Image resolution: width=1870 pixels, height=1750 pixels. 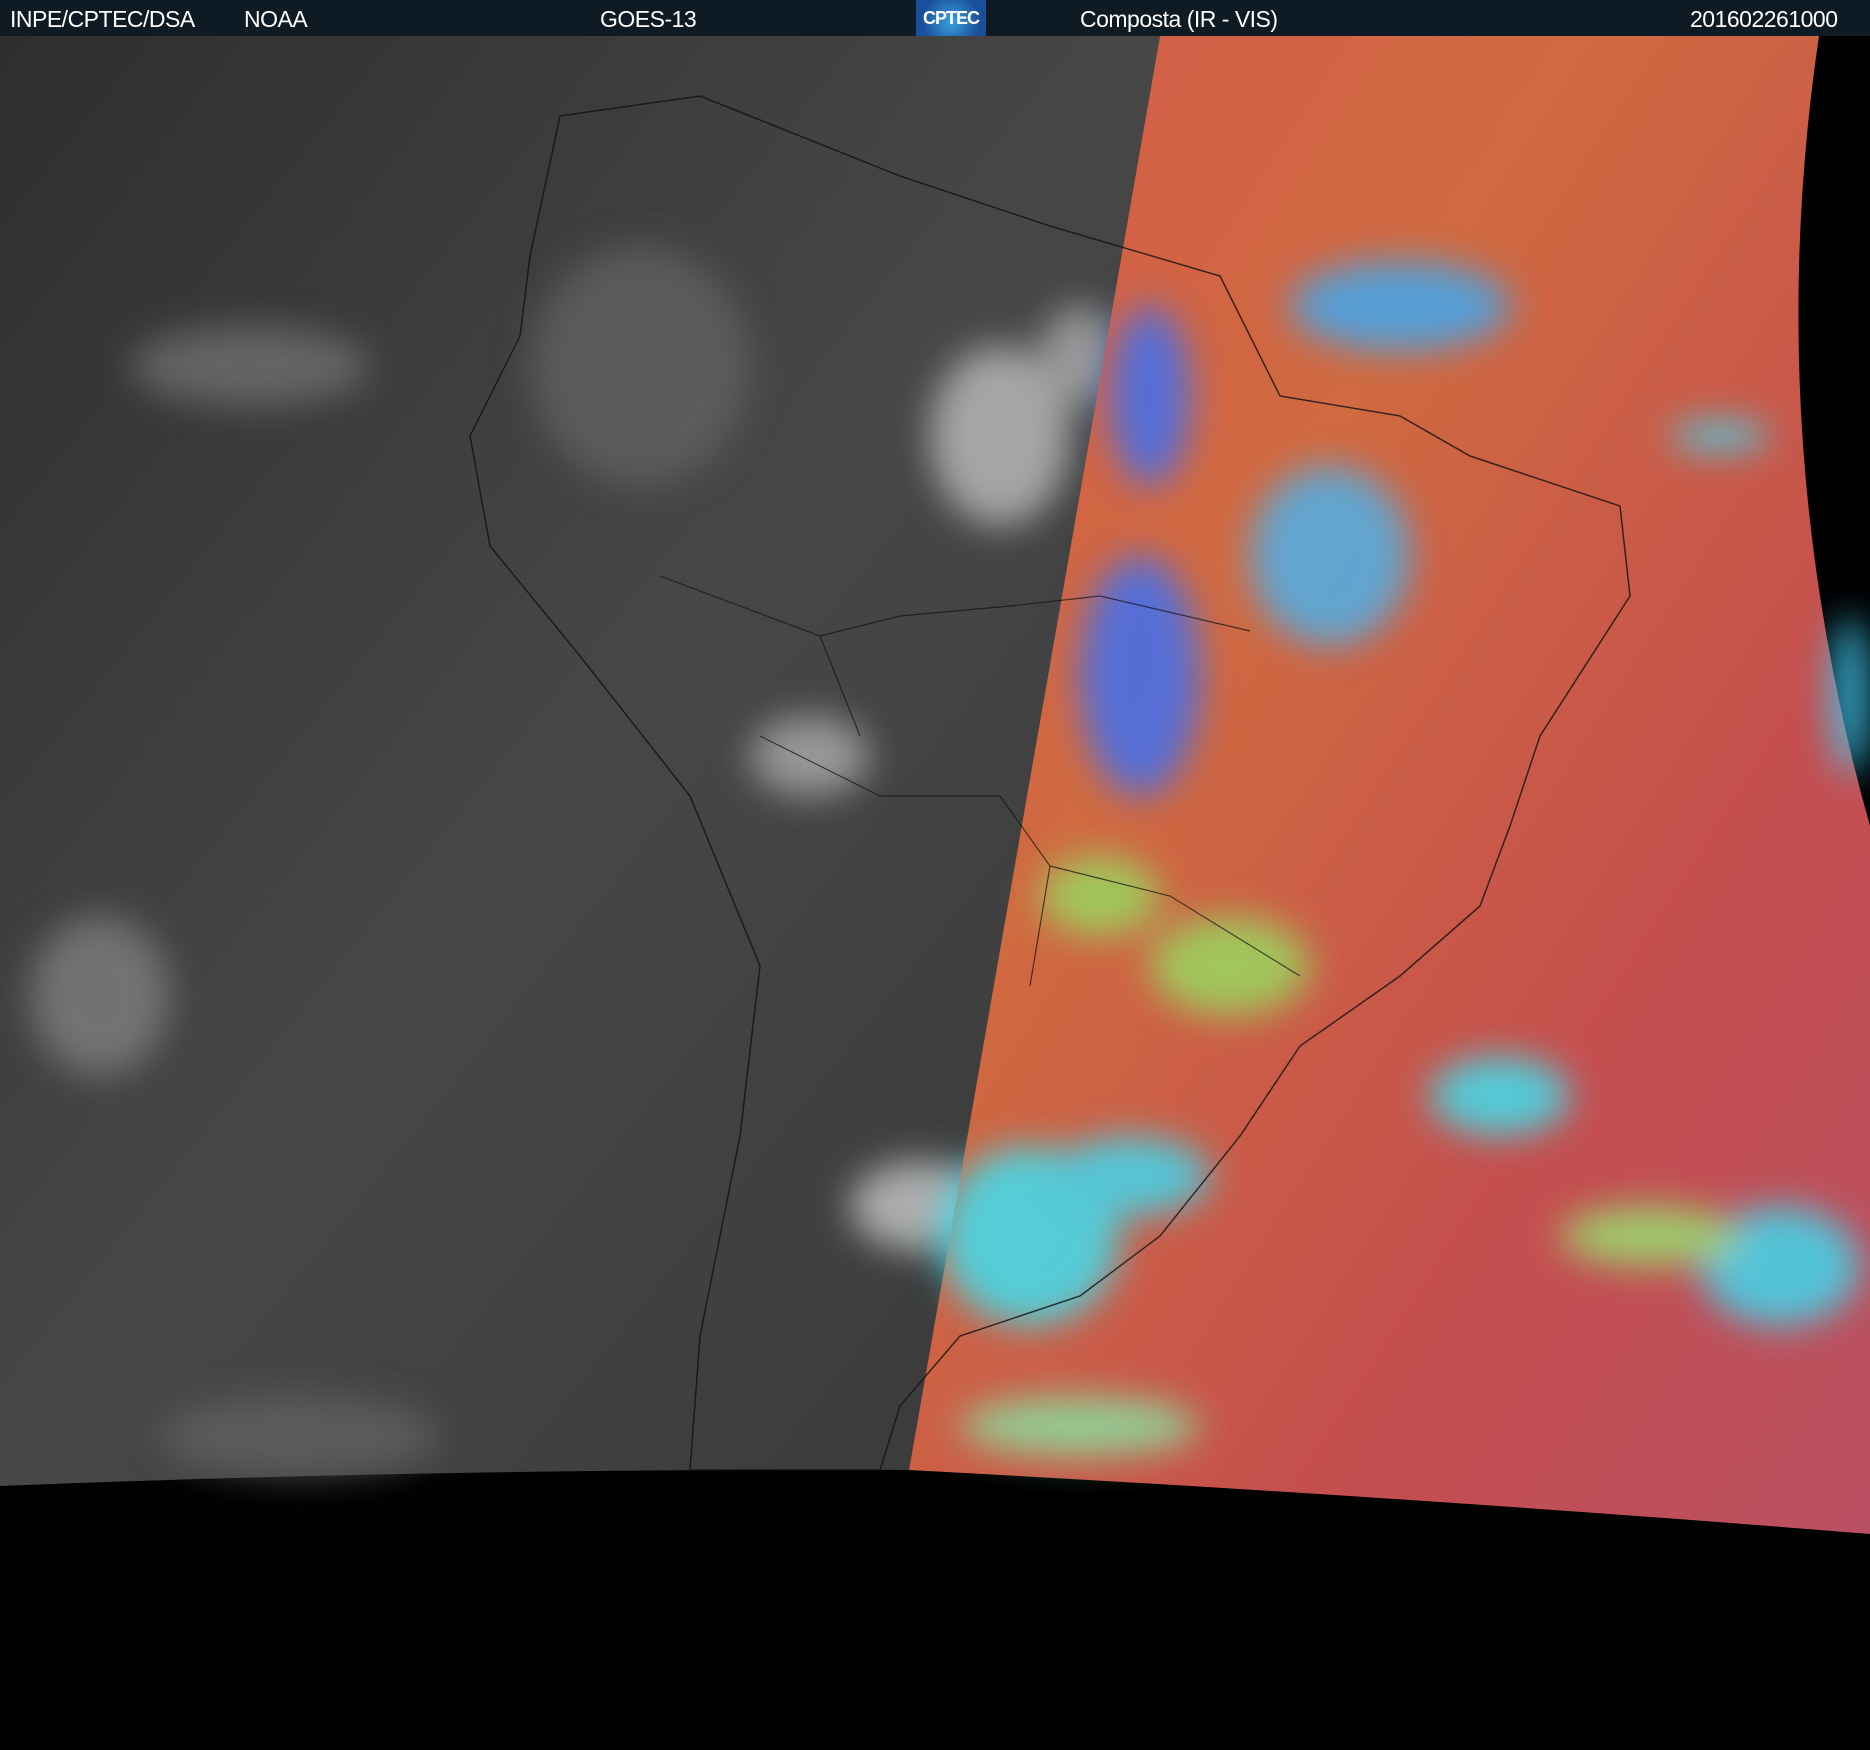 What do you see at coordinates (1179, 19) in the screenshot?
I see `product-label: Composta (IR - VIS)` at bounding box center [1179, 19].